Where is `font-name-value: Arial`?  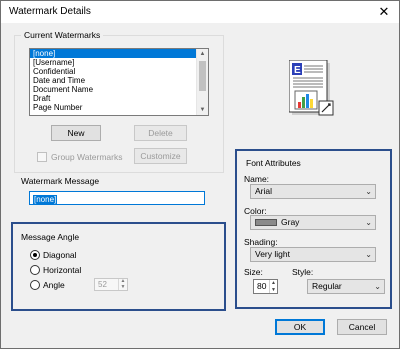 font-name-value: Arial is located at coordinates (264, 191).